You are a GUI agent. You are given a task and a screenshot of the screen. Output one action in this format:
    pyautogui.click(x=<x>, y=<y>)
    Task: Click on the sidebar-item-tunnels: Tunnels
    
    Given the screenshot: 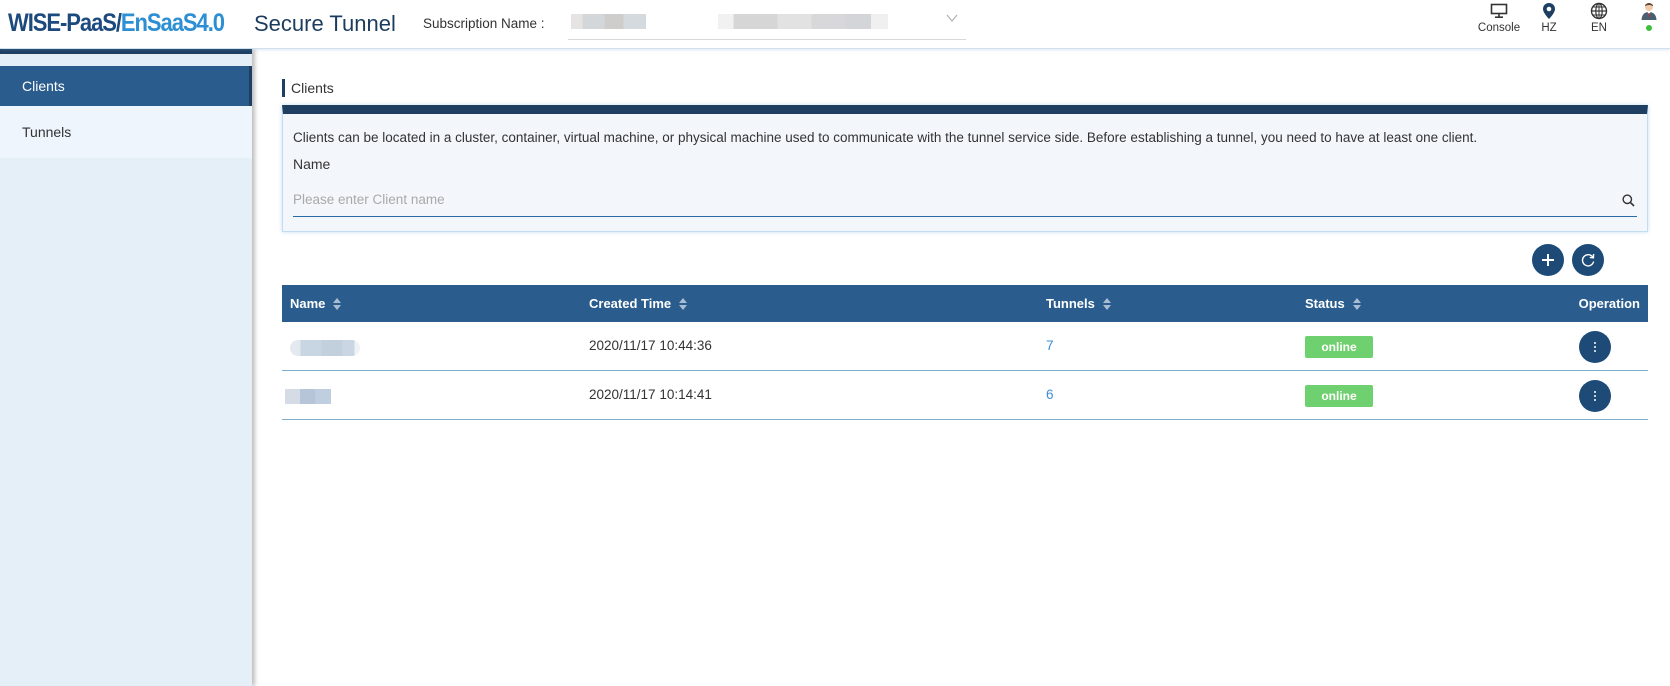 What is the action you would take?
    pyautogui.click(x=126, y=132)
    